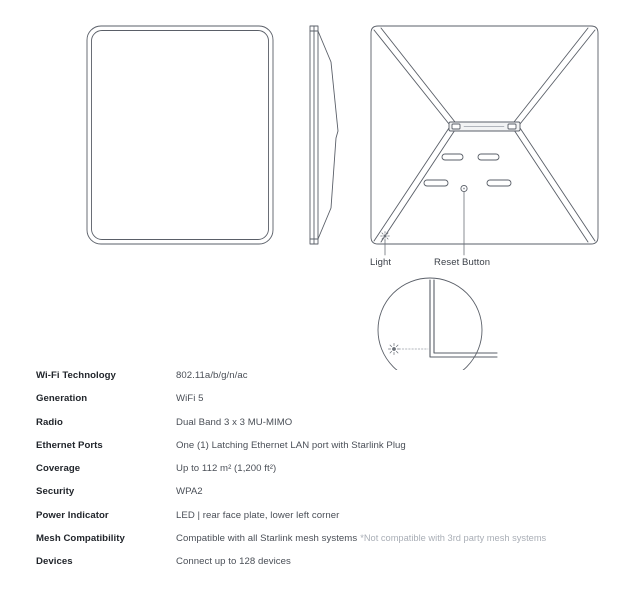  What do you see at coordinates (321, 428) in the screenshot?
I see `table-row: Radio Dual Band 3 x 3 MU-MIMO` at bounding box center [321, 428].